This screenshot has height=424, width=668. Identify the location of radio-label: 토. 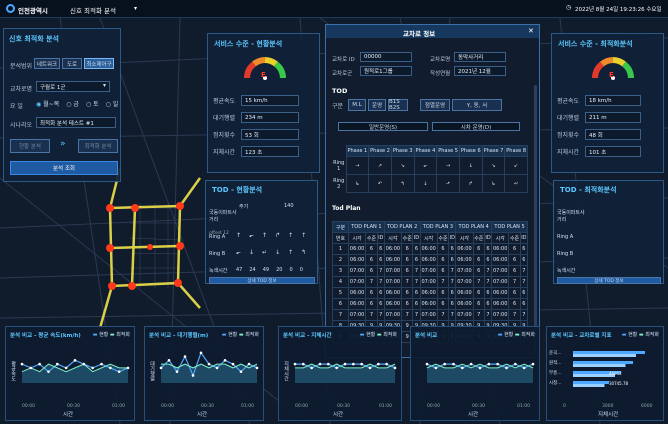
(96, 104).